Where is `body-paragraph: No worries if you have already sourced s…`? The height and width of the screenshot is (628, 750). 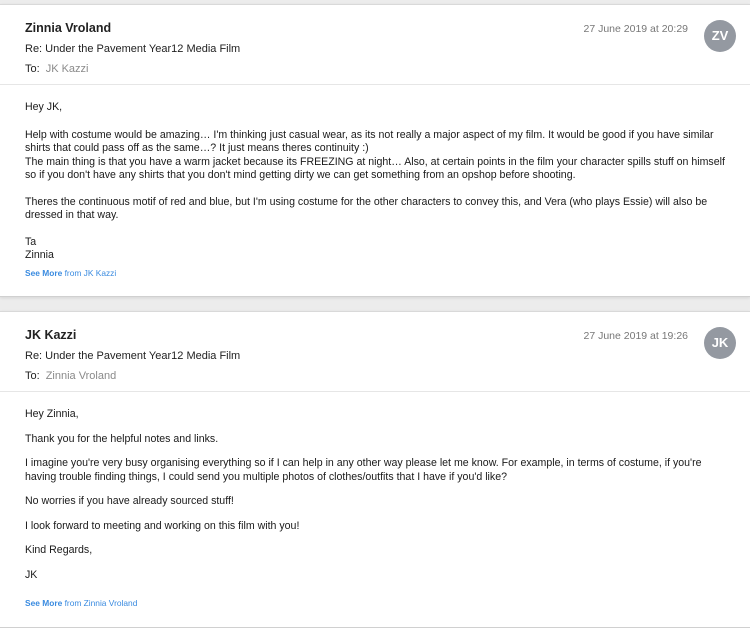 body-paragraph: No worries if you have already sourced s… is located at coordinates (129, 501).